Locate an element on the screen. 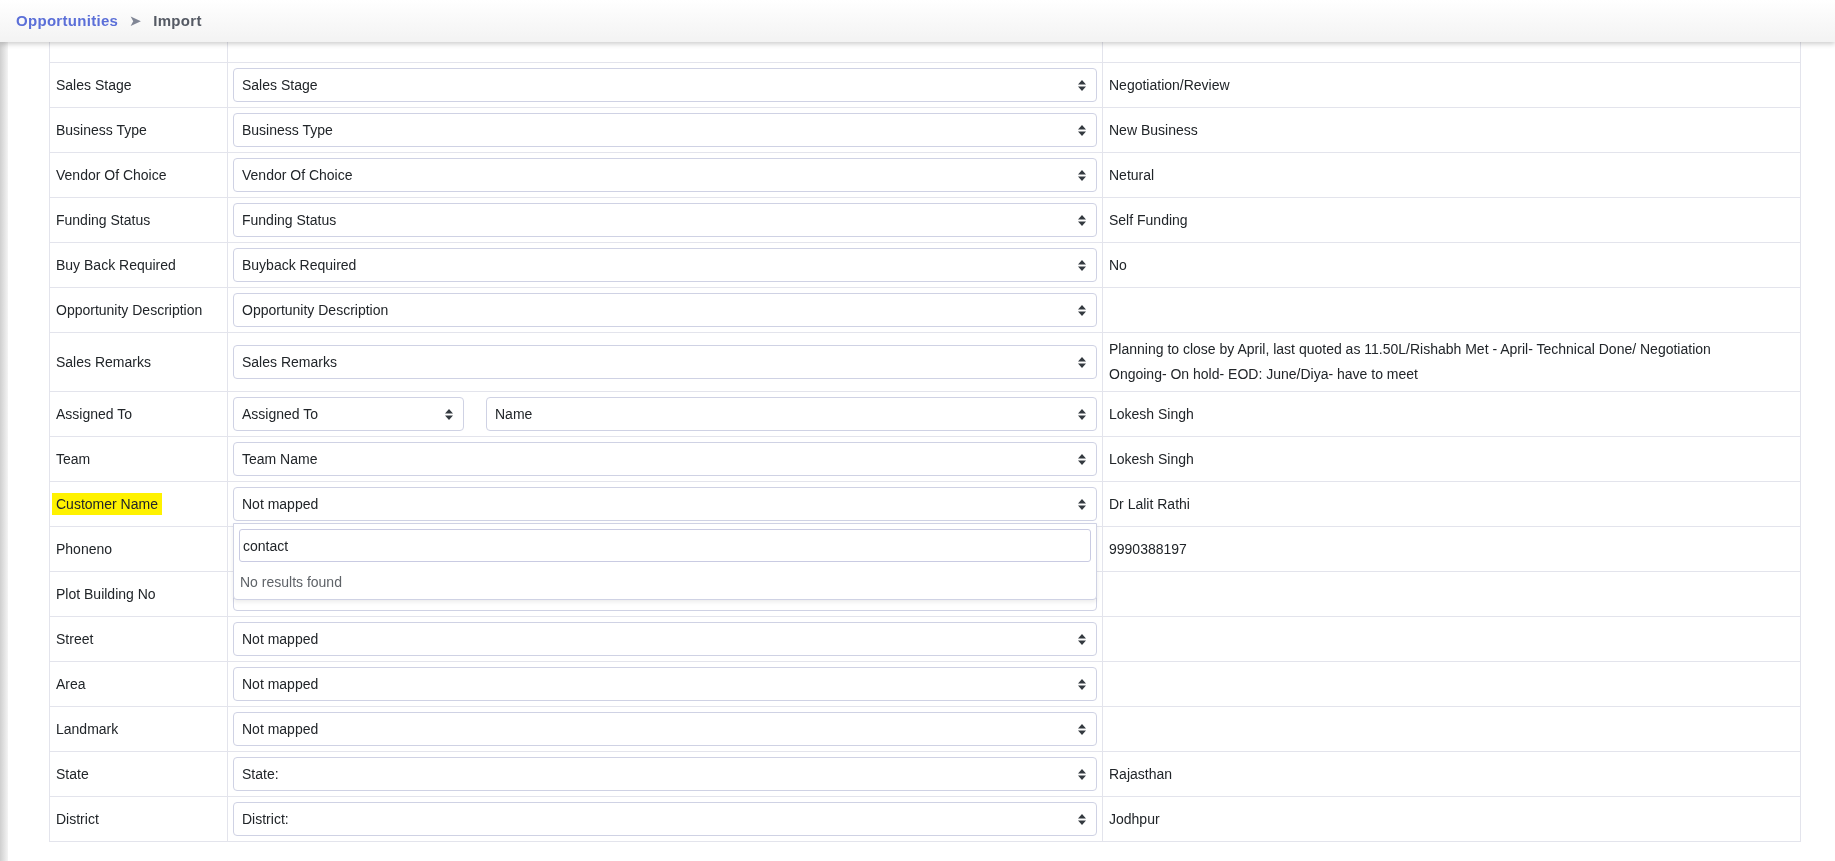 The width and height of the screenshot is (1835, 861). field-label: Assigned To is located at coordinates (94, 413).